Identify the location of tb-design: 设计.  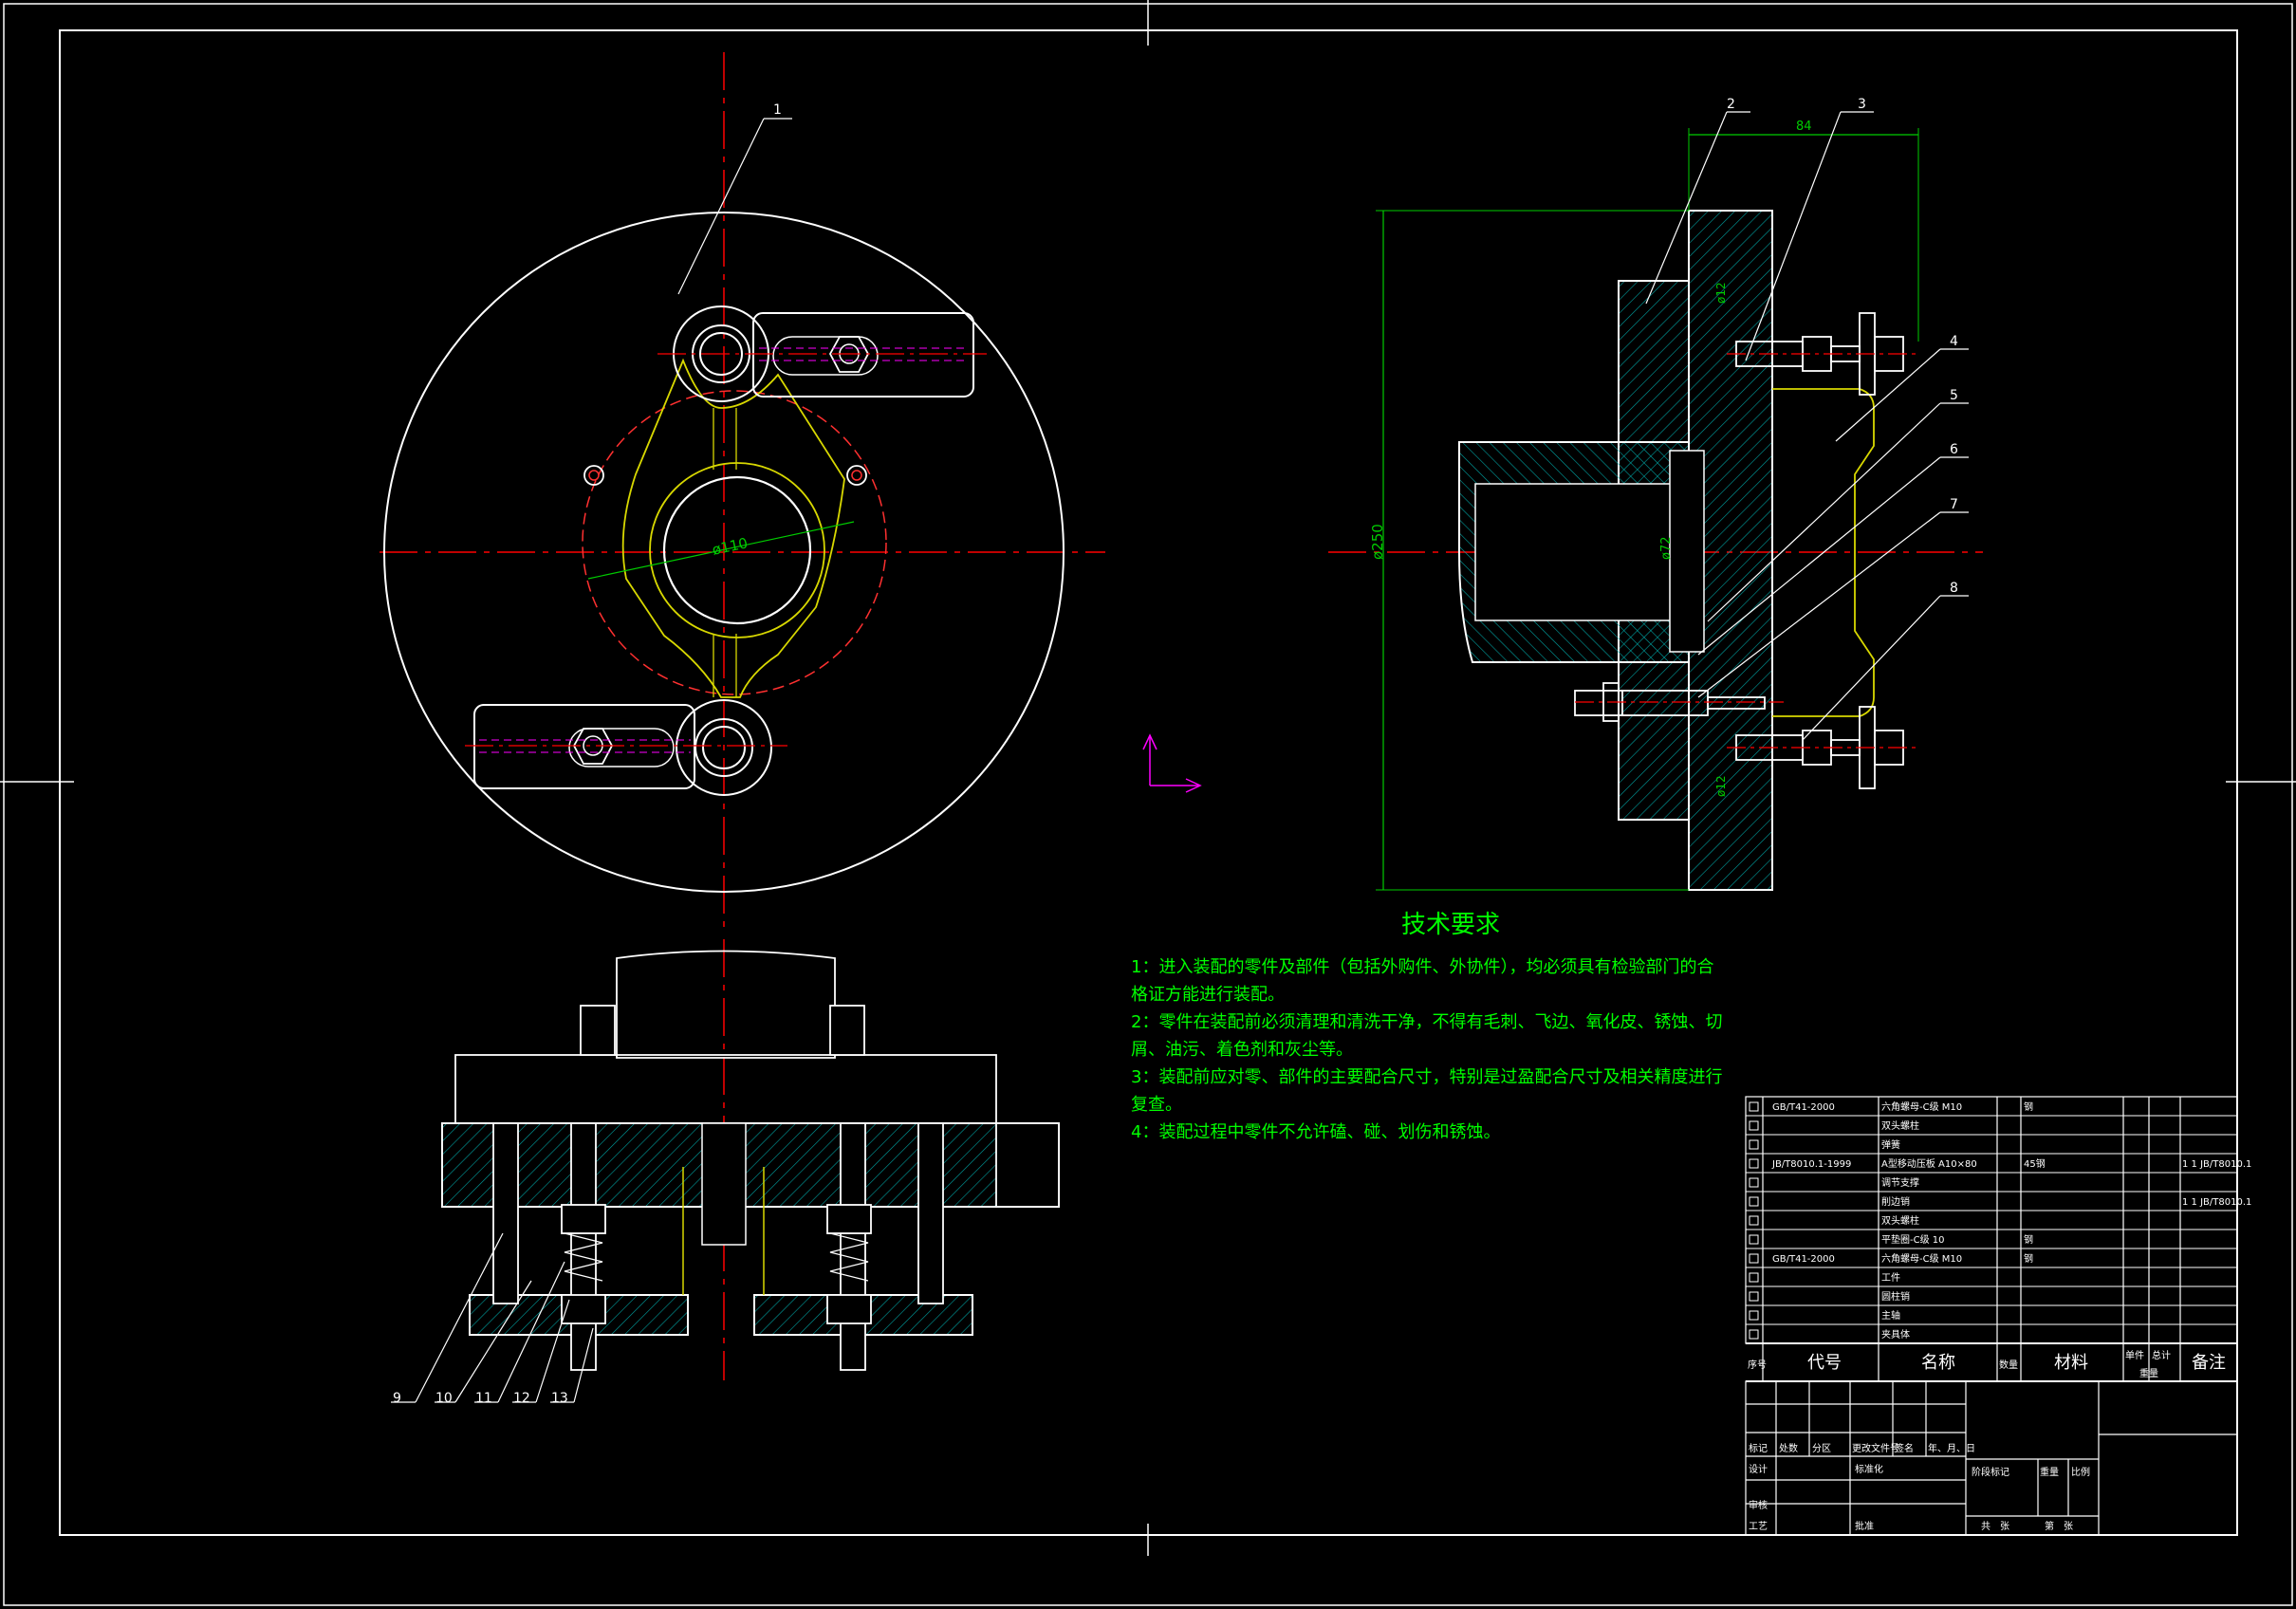
(1758, 1469).